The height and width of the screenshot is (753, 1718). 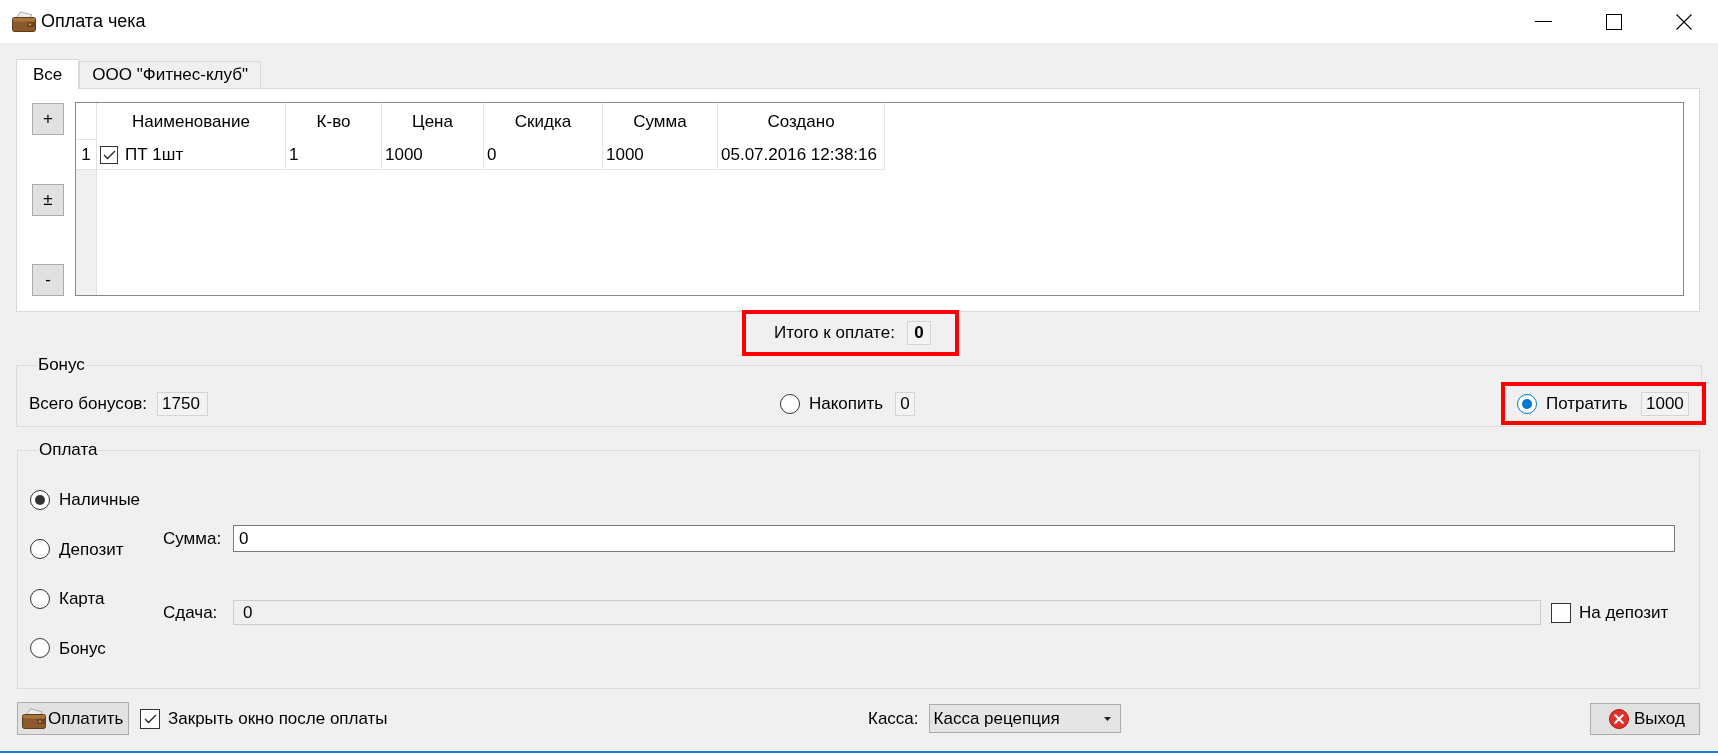 I want to click on amount-field: 0, so click(x=954, y=538).